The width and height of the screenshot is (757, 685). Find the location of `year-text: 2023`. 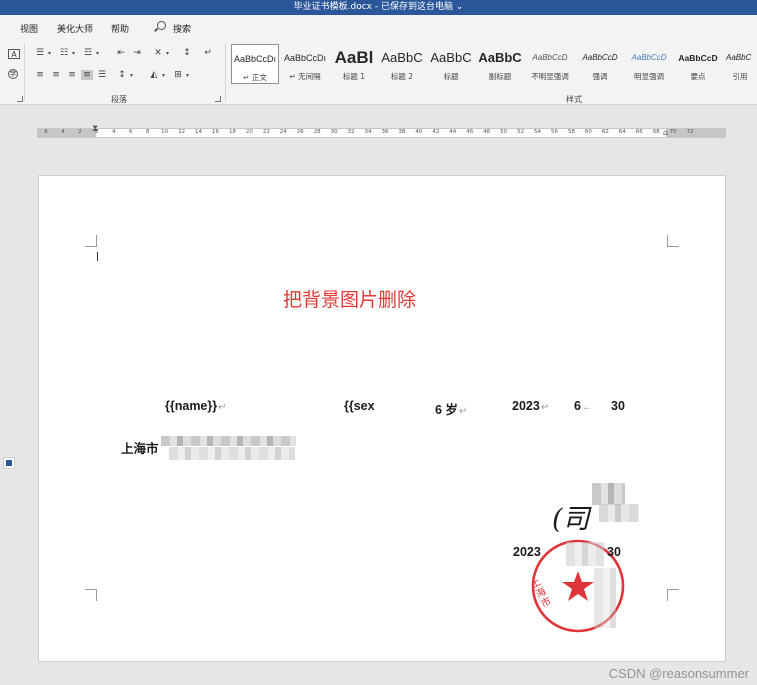

year-text: 2023 is located at coordinates (526, 406).